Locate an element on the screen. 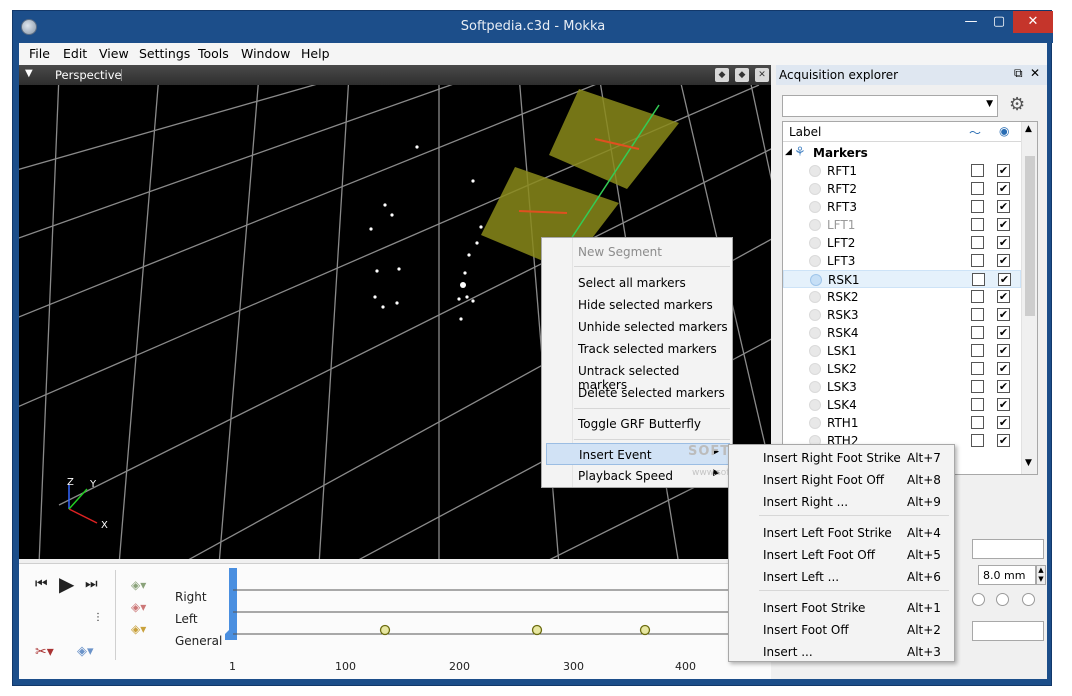  scroll-down-icon: ▼ is located at coordinates (1028, 463).